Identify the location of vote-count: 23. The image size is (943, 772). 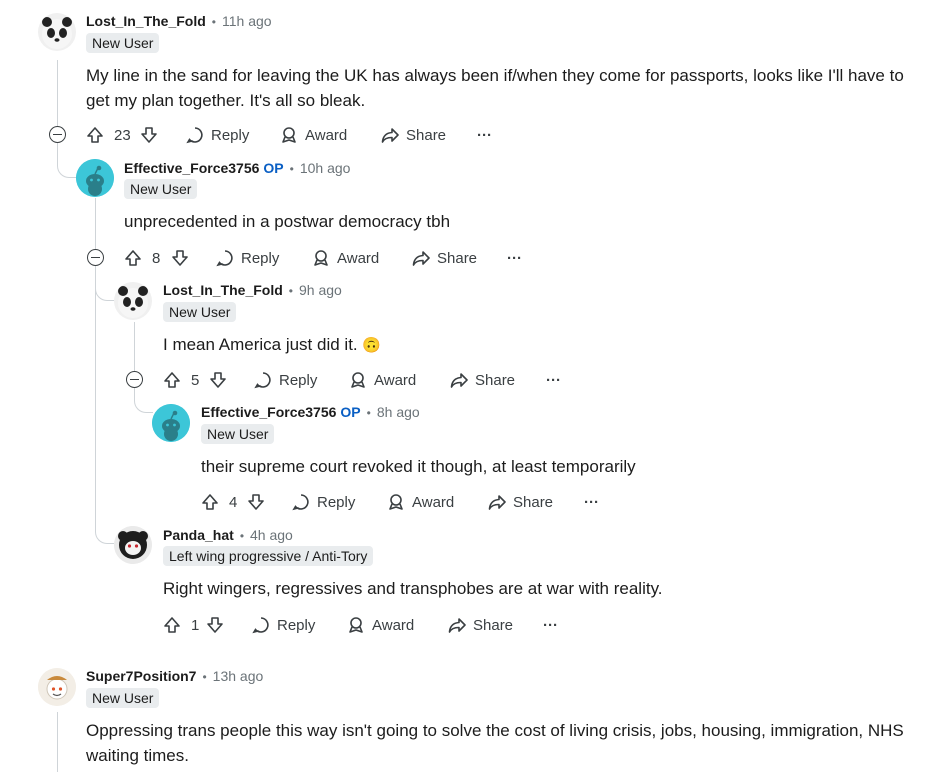
(122, 135).